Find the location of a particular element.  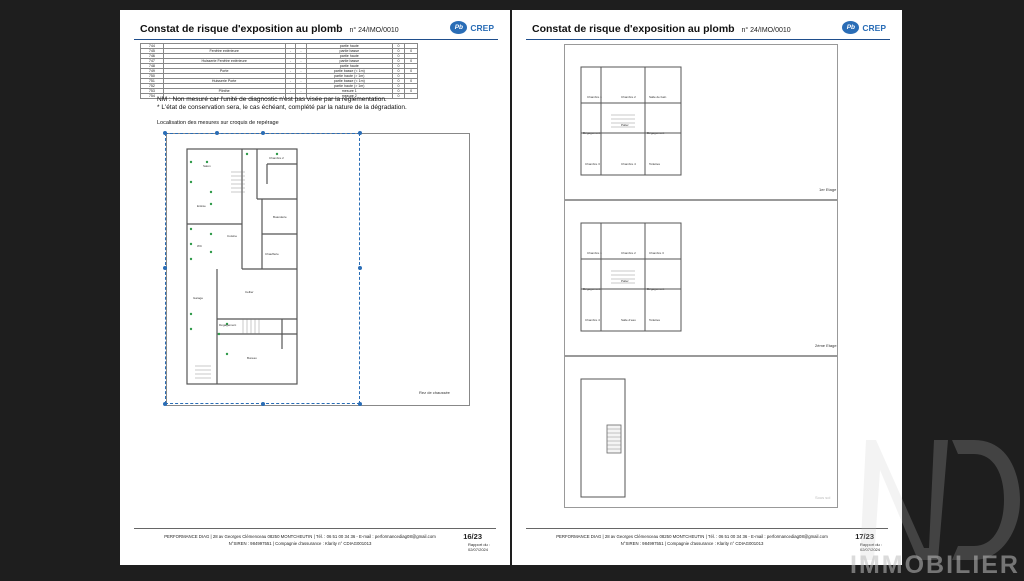

table-cell is located at coordinates (411, 96).